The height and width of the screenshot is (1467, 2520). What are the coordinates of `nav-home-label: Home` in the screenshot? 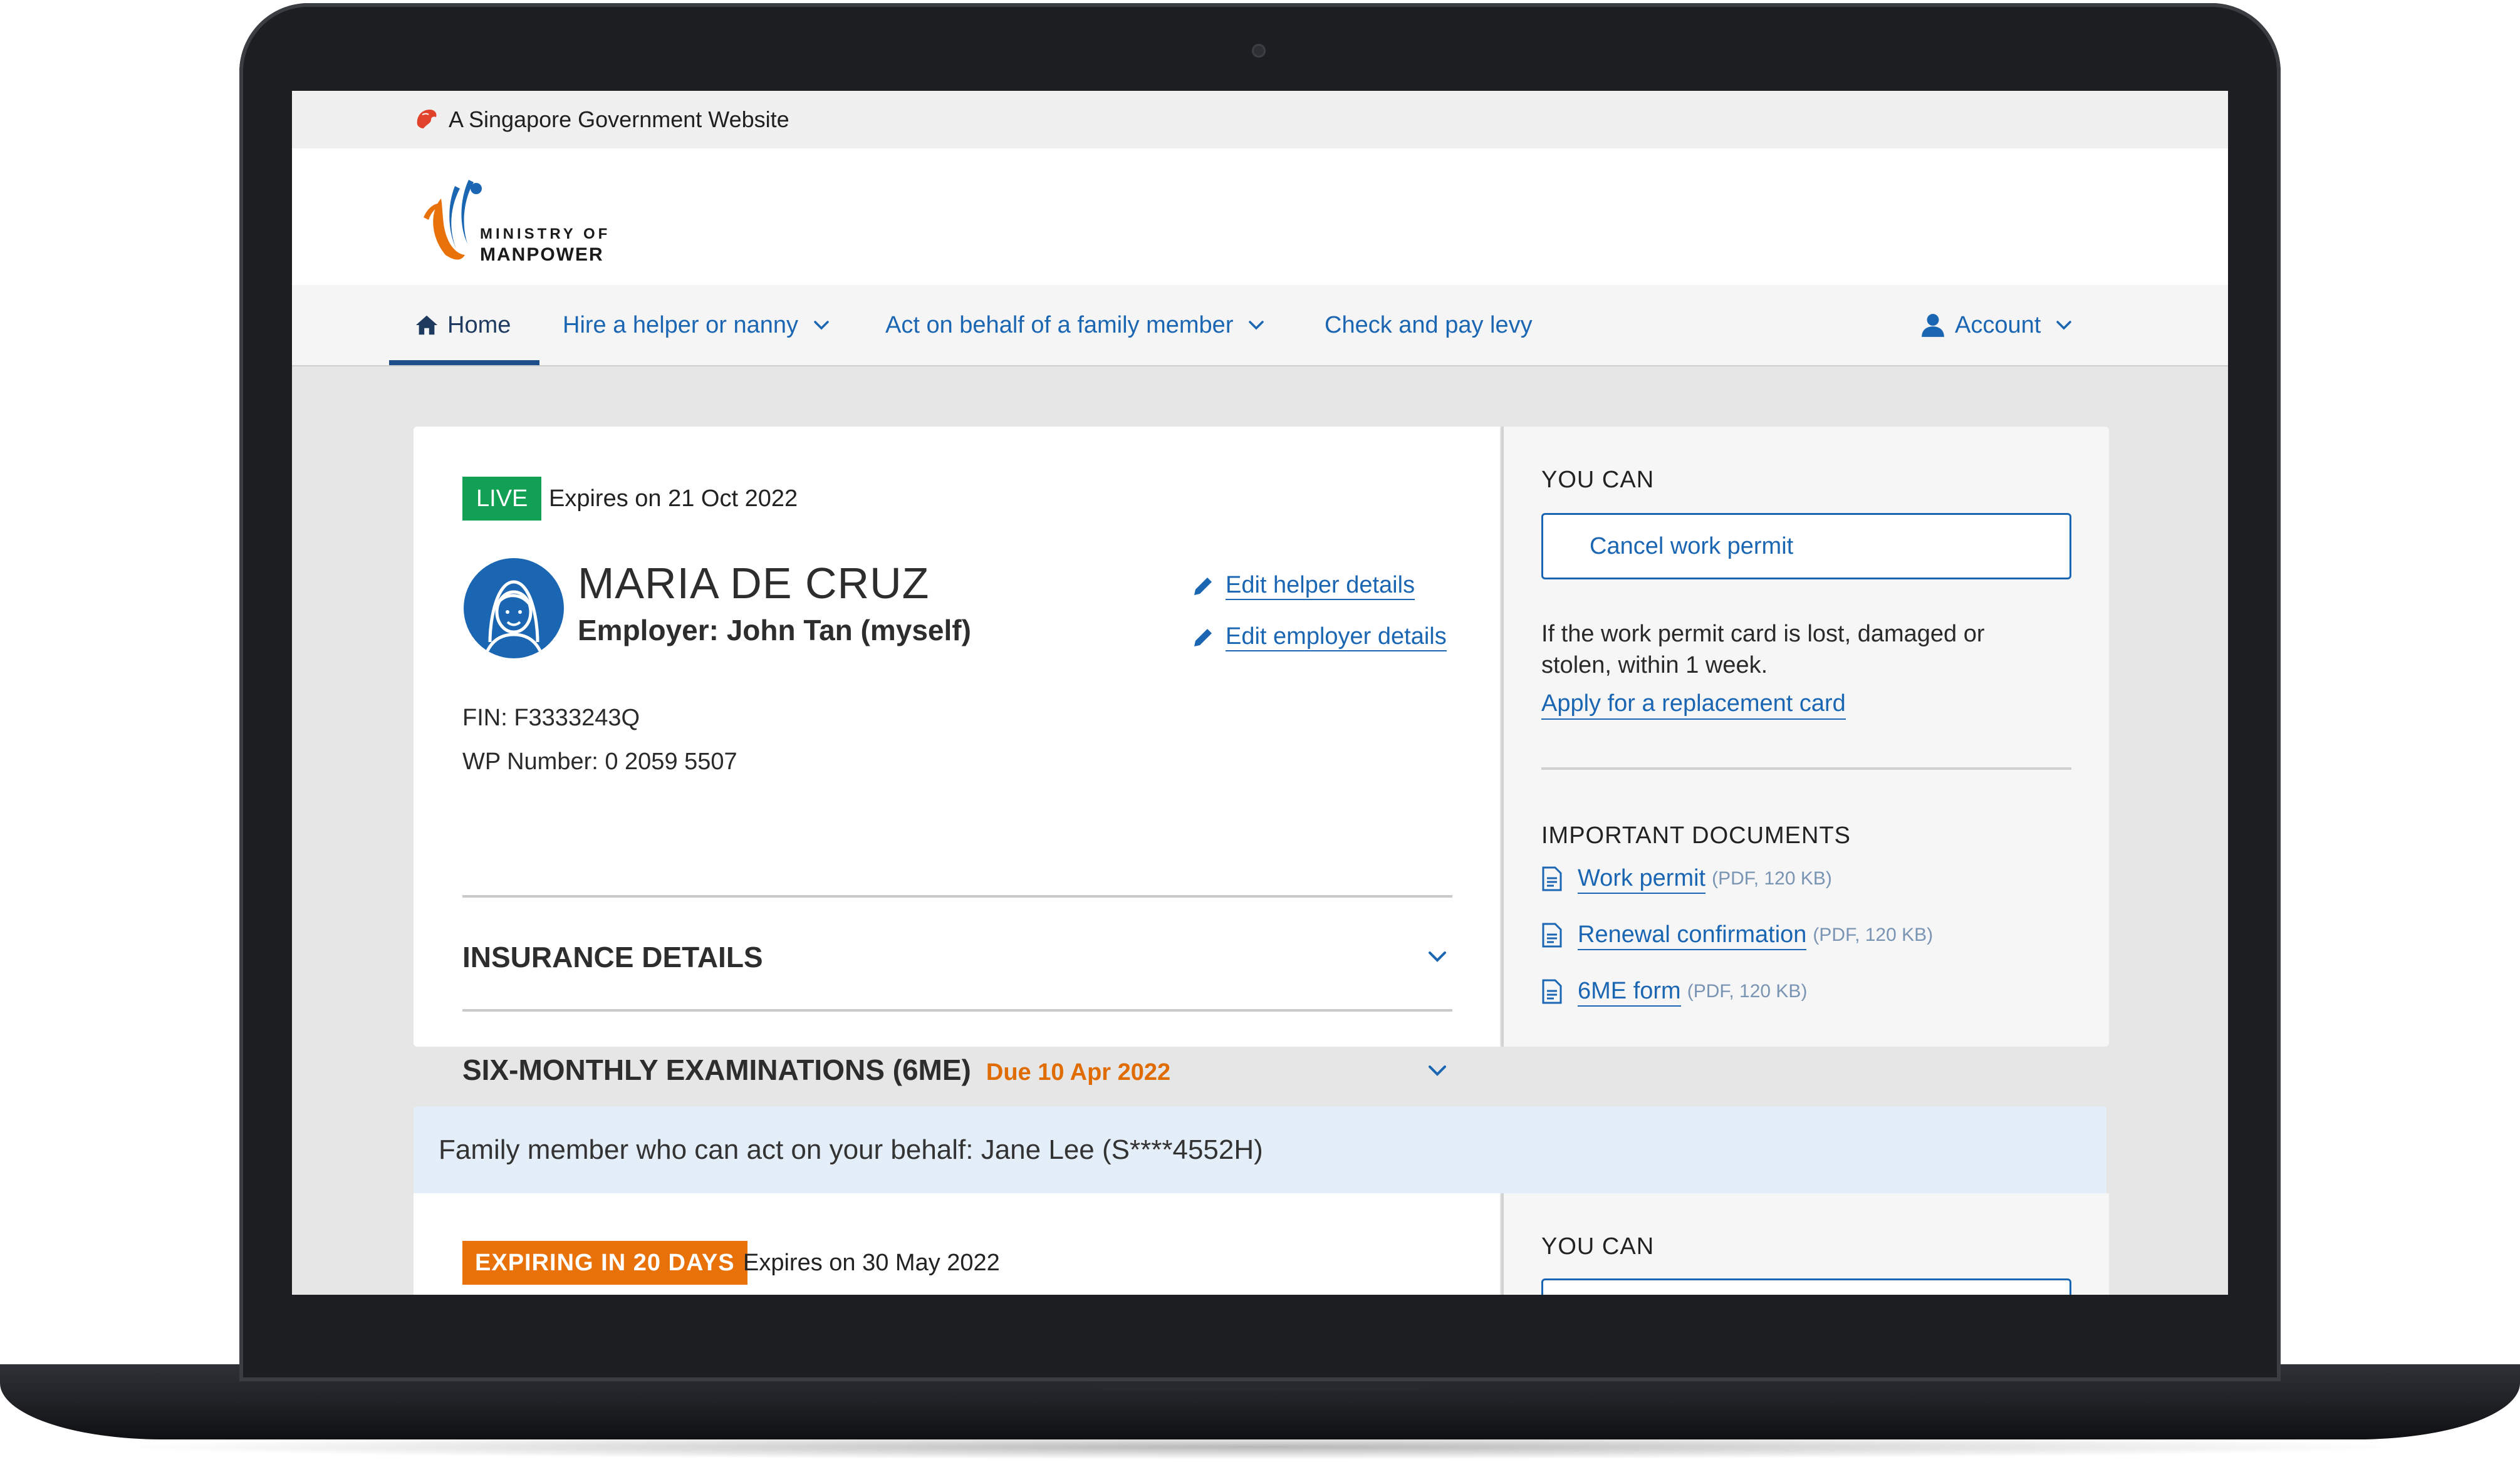 It's located at (479, 324).